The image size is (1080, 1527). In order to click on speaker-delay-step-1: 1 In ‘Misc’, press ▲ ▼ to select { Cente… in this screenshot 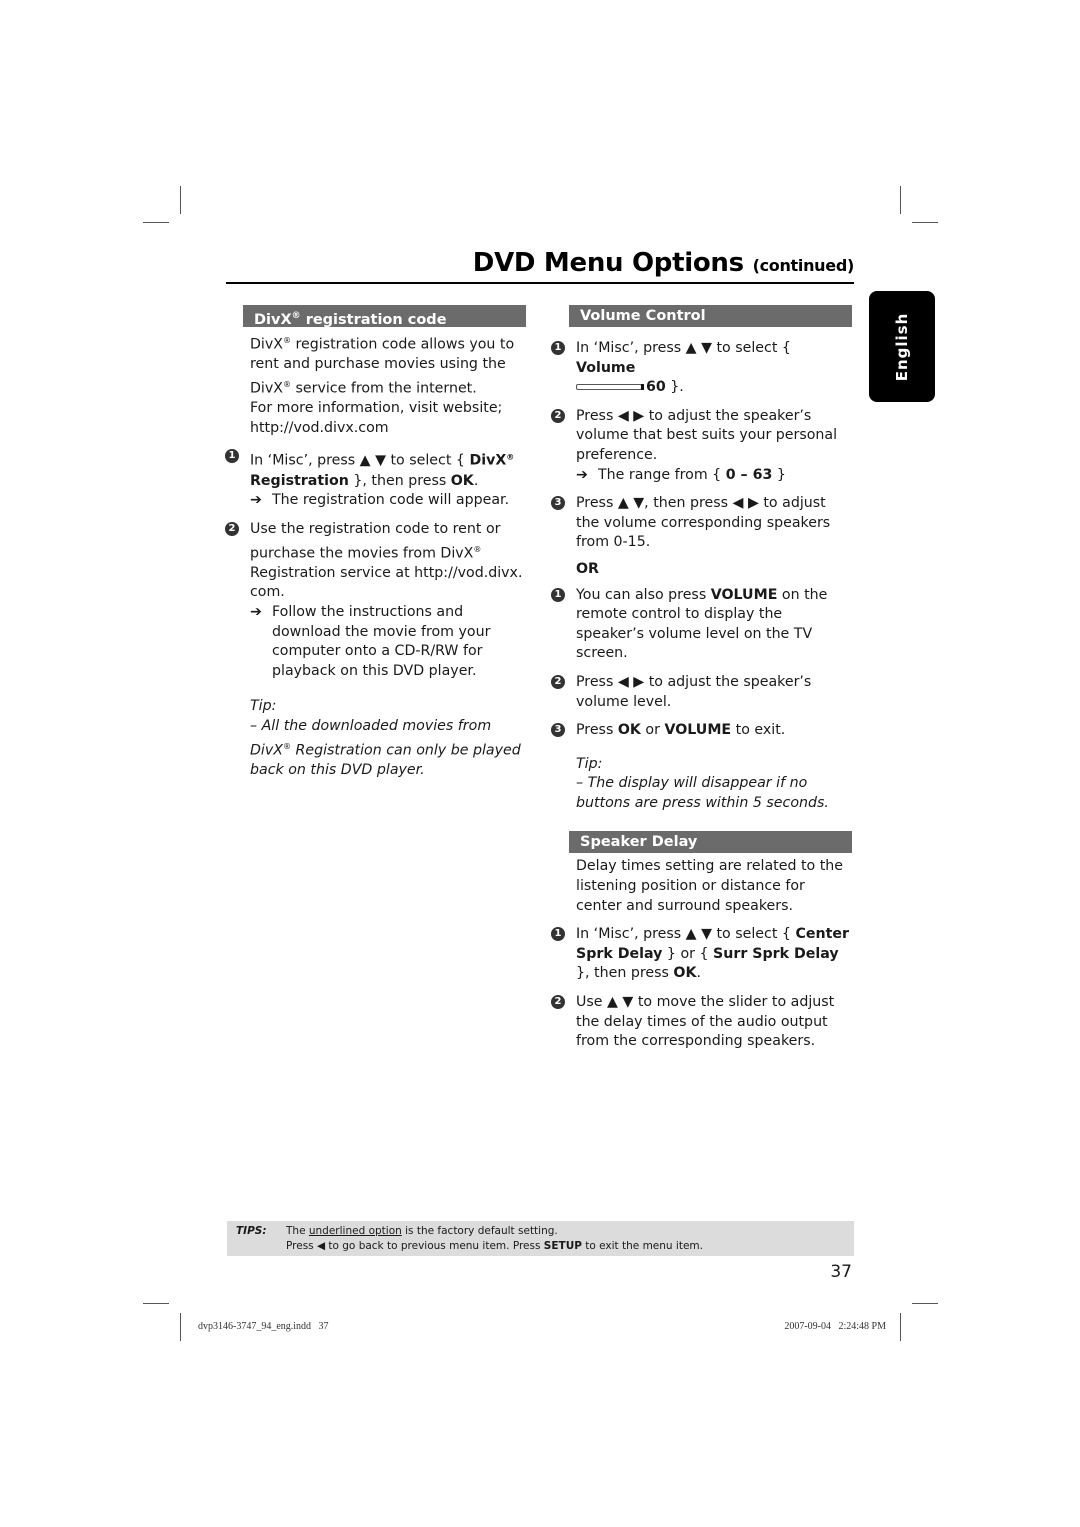, I will do `click(701, 954)`.